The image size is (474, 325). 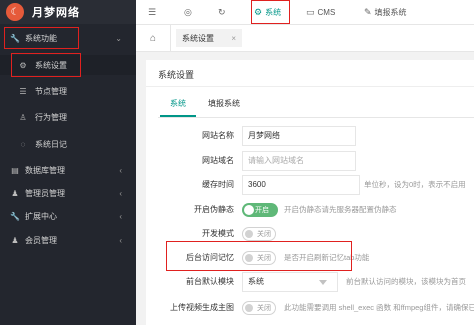 What do you see at coordinates (385, 12) in the screenshot?
I see `top-nav-form-system: ✎ 填报系统` at bounding box center [385, 12].